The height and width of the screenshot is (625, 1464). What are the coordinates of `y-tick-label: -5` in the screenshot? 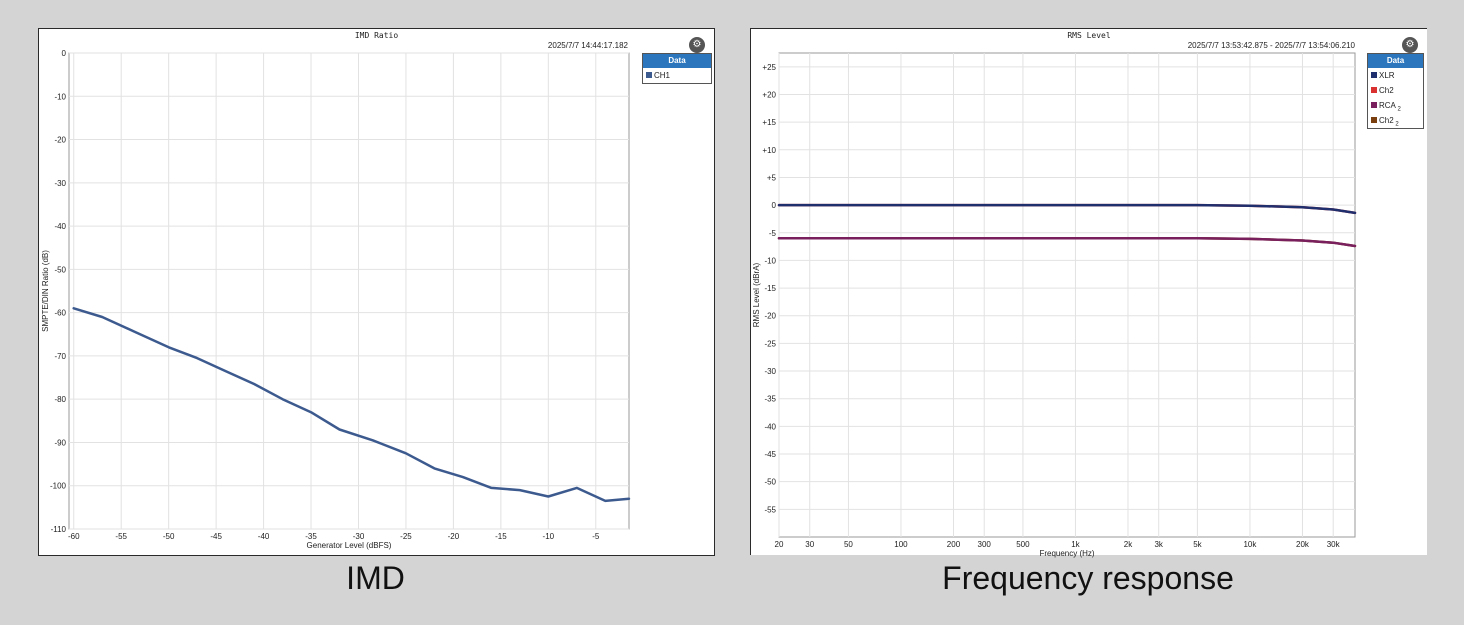 It's located at (773, 233).